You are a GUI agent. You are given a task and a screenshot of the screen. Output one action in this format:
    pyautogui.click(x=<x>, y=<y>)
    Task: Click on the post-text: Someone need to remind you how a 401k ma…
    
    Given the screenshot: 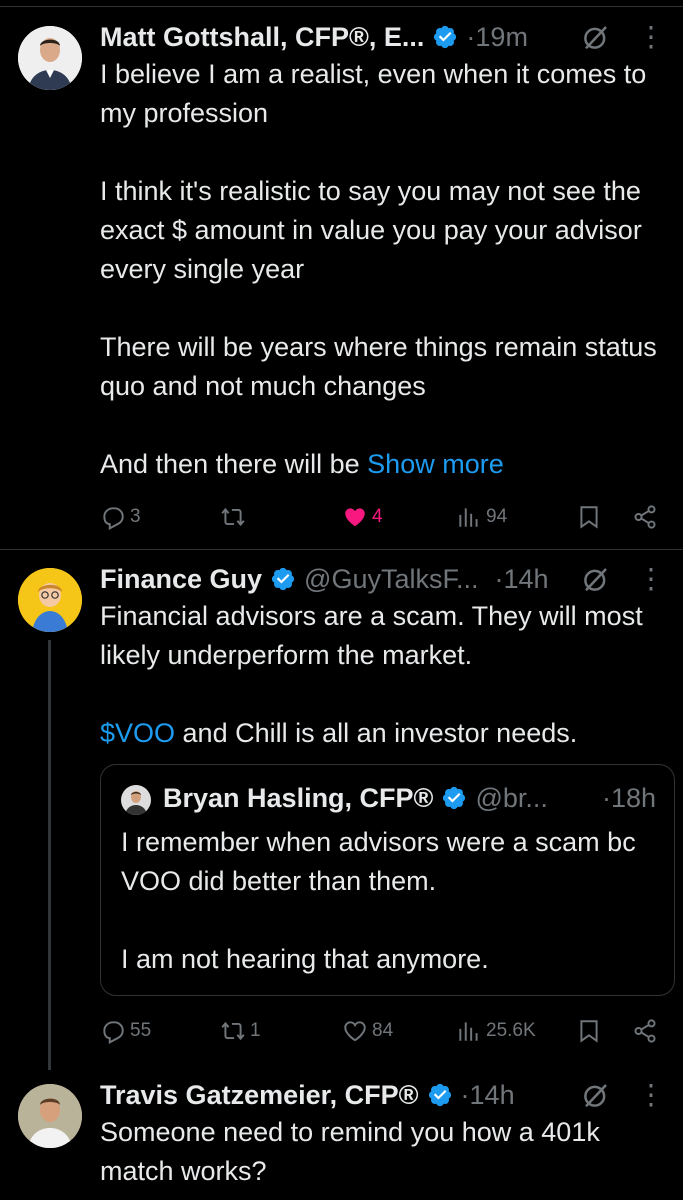 What is the action you would take?
    pyautogui.click(x=381, y=1152)
    